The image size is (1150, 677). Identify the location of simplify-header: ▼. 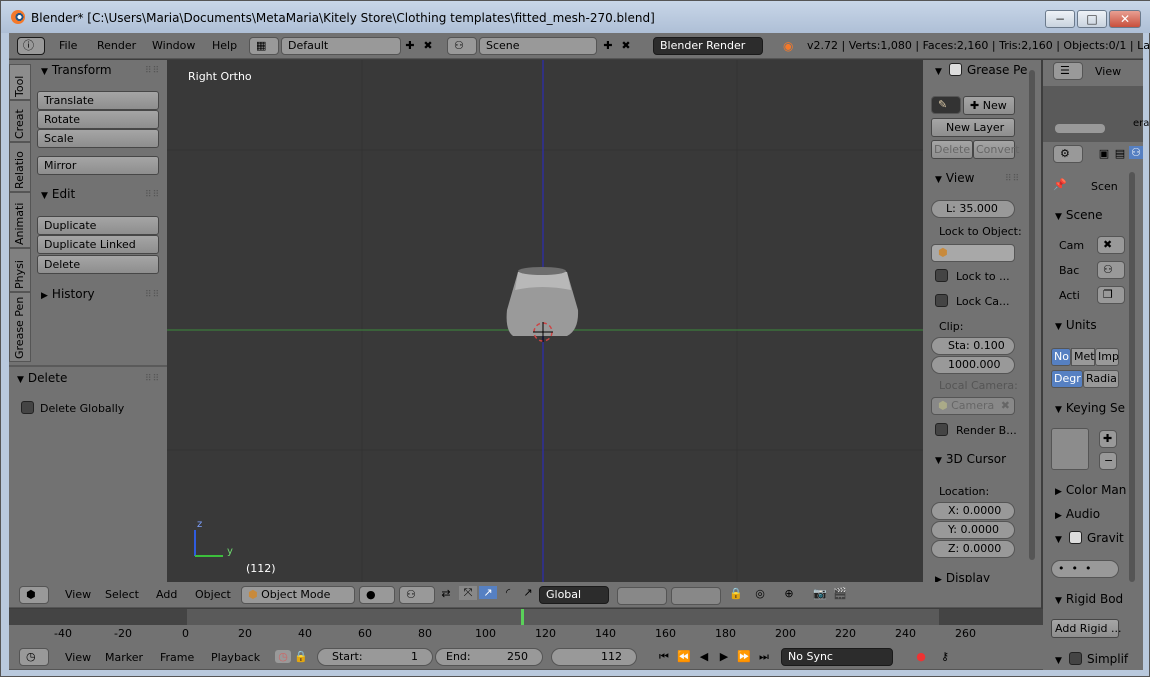
(1060, 659).